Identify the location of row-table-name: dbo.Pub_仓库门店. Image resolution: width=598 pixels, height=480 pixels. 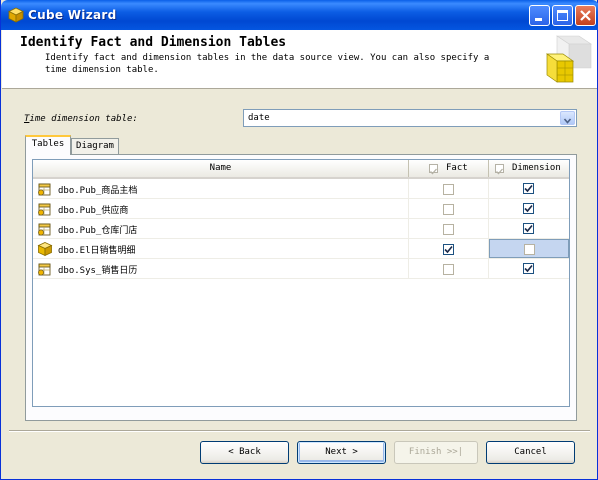
(98, 231).